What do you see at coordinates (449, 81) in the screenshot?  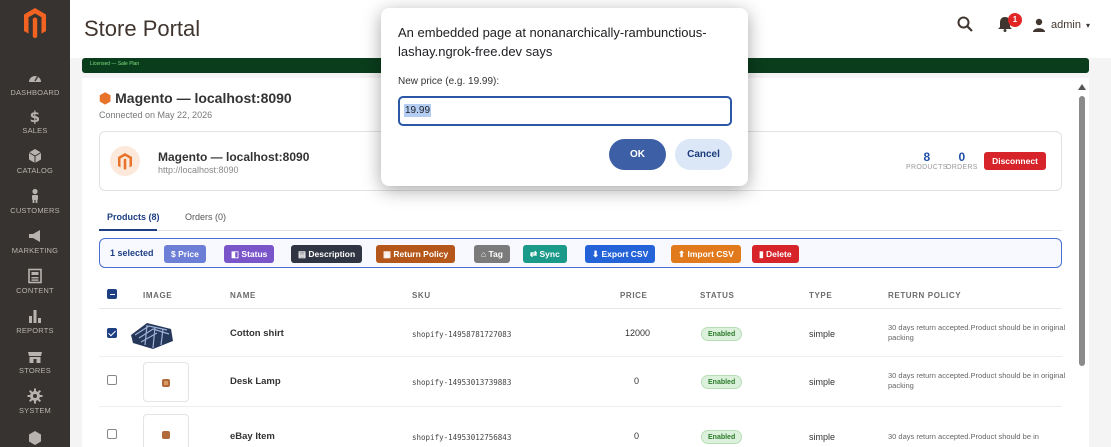 I see `dialog-message: New price (e.g. 19.99):` at bounding box center [449, 81].